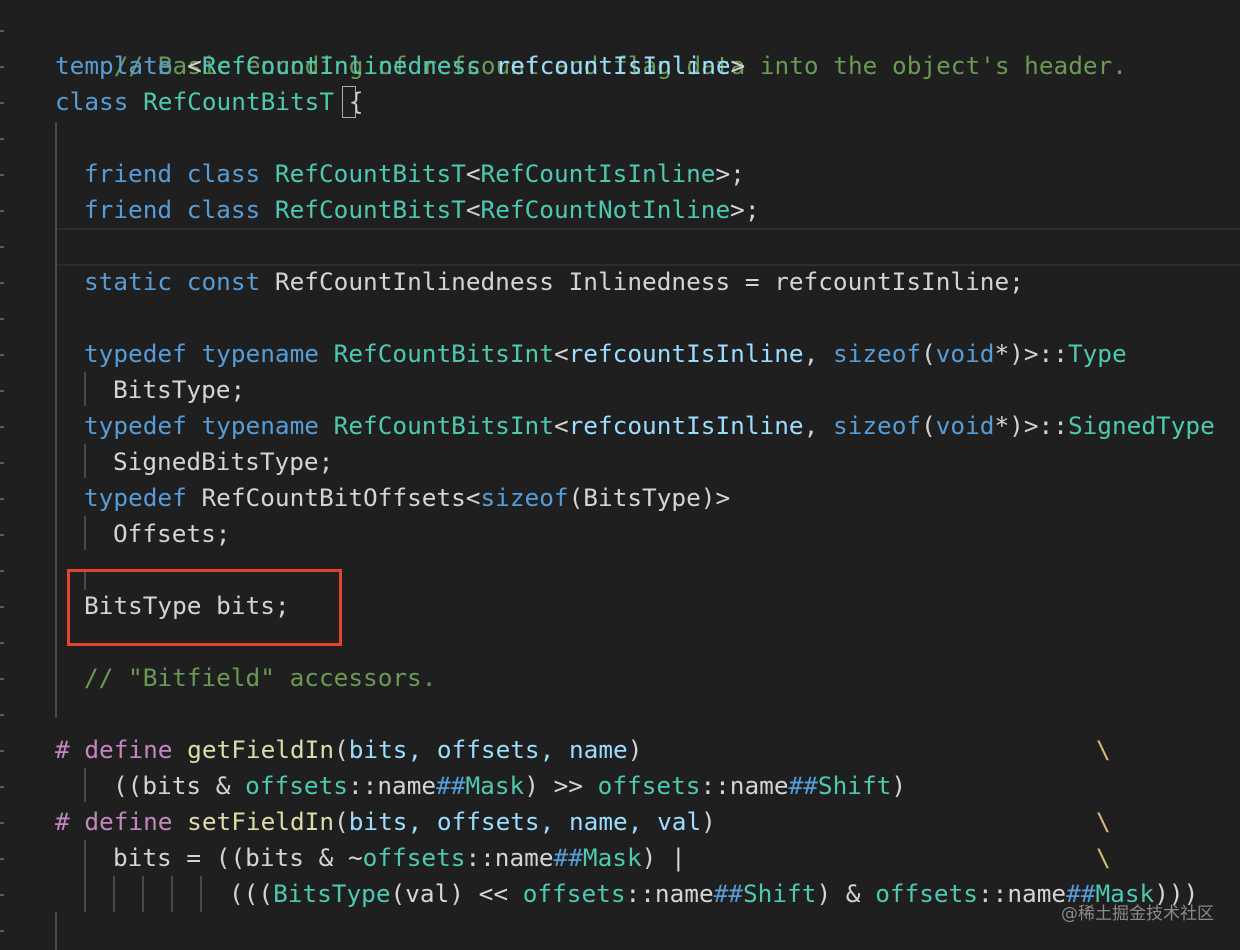 This screenshot has height=950, width=1240. Describe the element at coordinates (341, 65) in the screenshot. I see `type-name: RefCountInlinedness` at that location.